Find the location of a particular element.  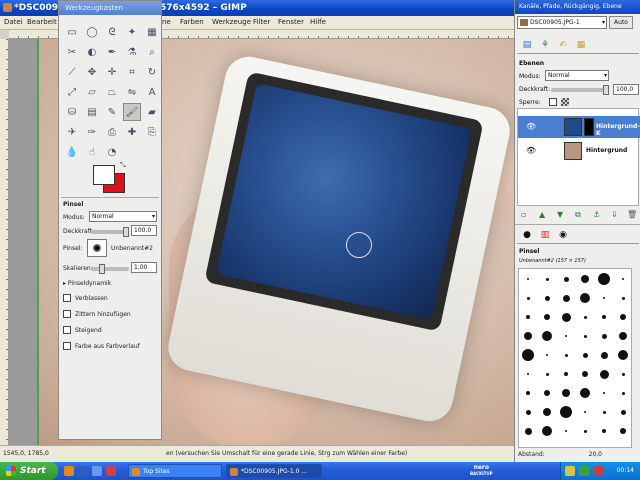

delete-layer-icon: 🗑 is located at coordinates (632, 214).